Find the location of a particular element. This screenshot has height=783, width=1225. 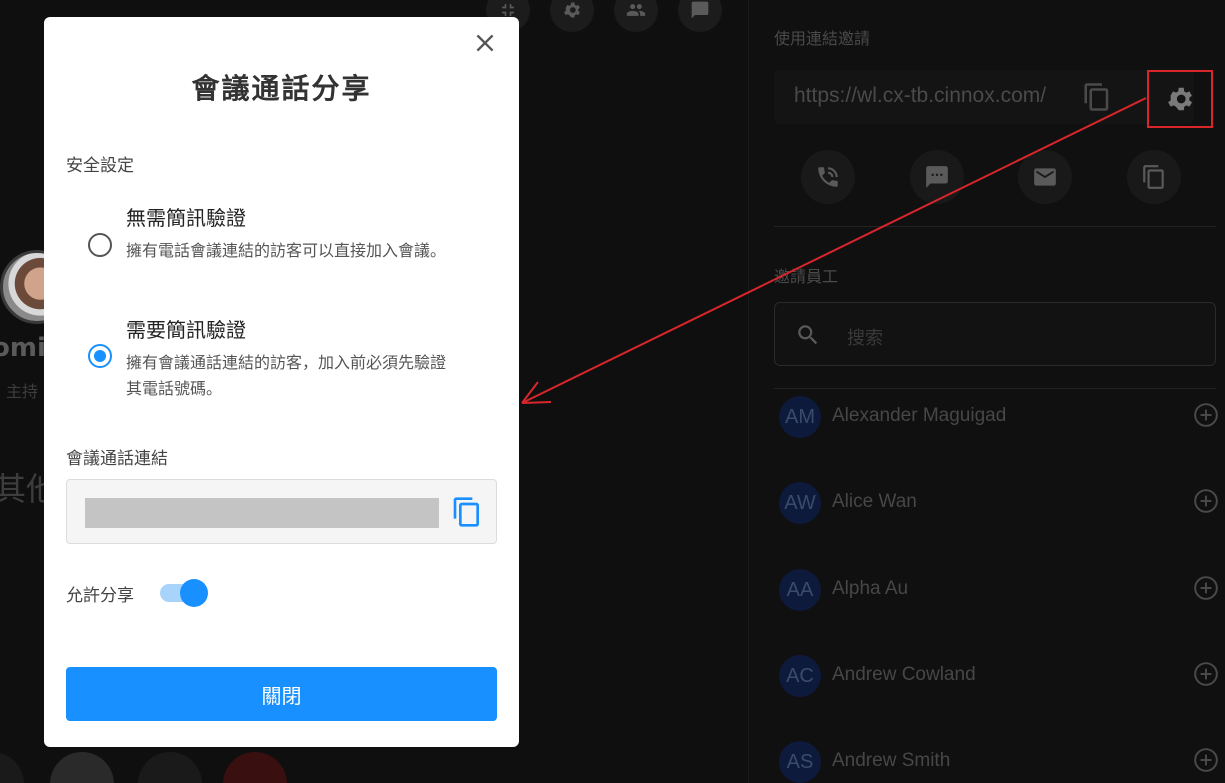

call-top-toolbar is located at coordinates (604, 16).